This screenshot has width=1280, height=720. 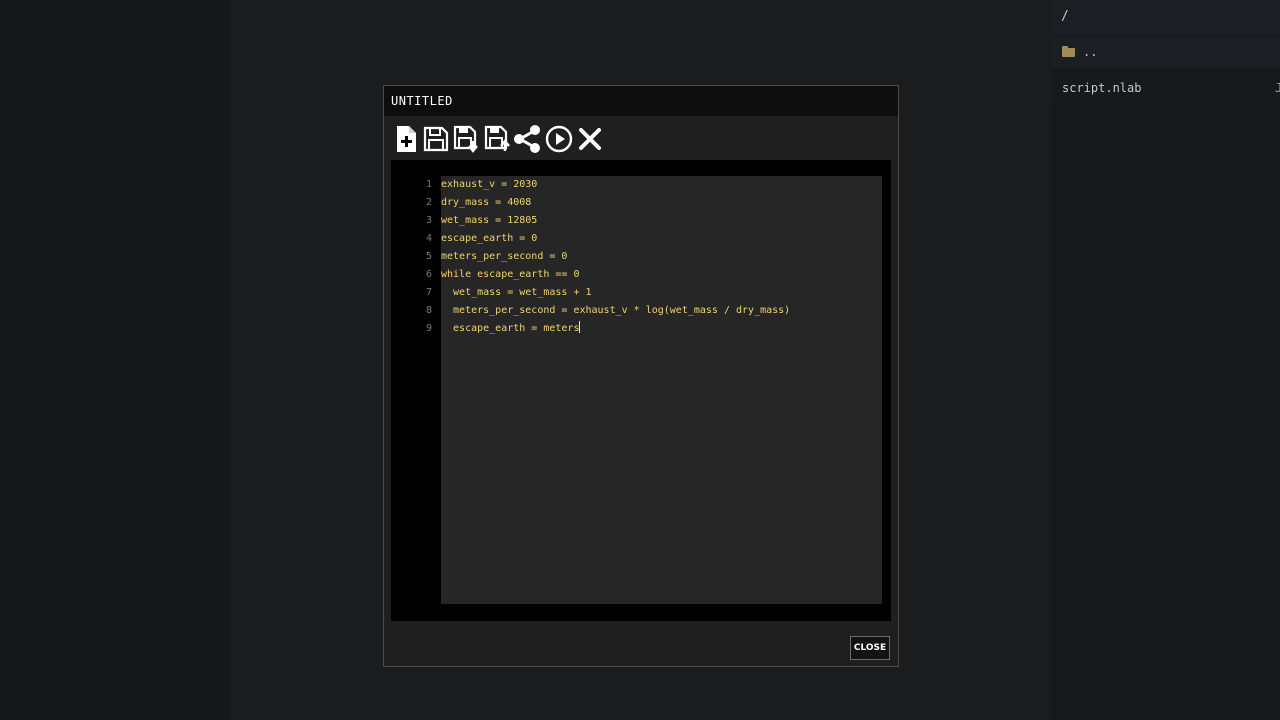 What do you see at coordinates (428, 328) in the screenshot?
I see `line-number: 9` at bounding box center [428, 328].